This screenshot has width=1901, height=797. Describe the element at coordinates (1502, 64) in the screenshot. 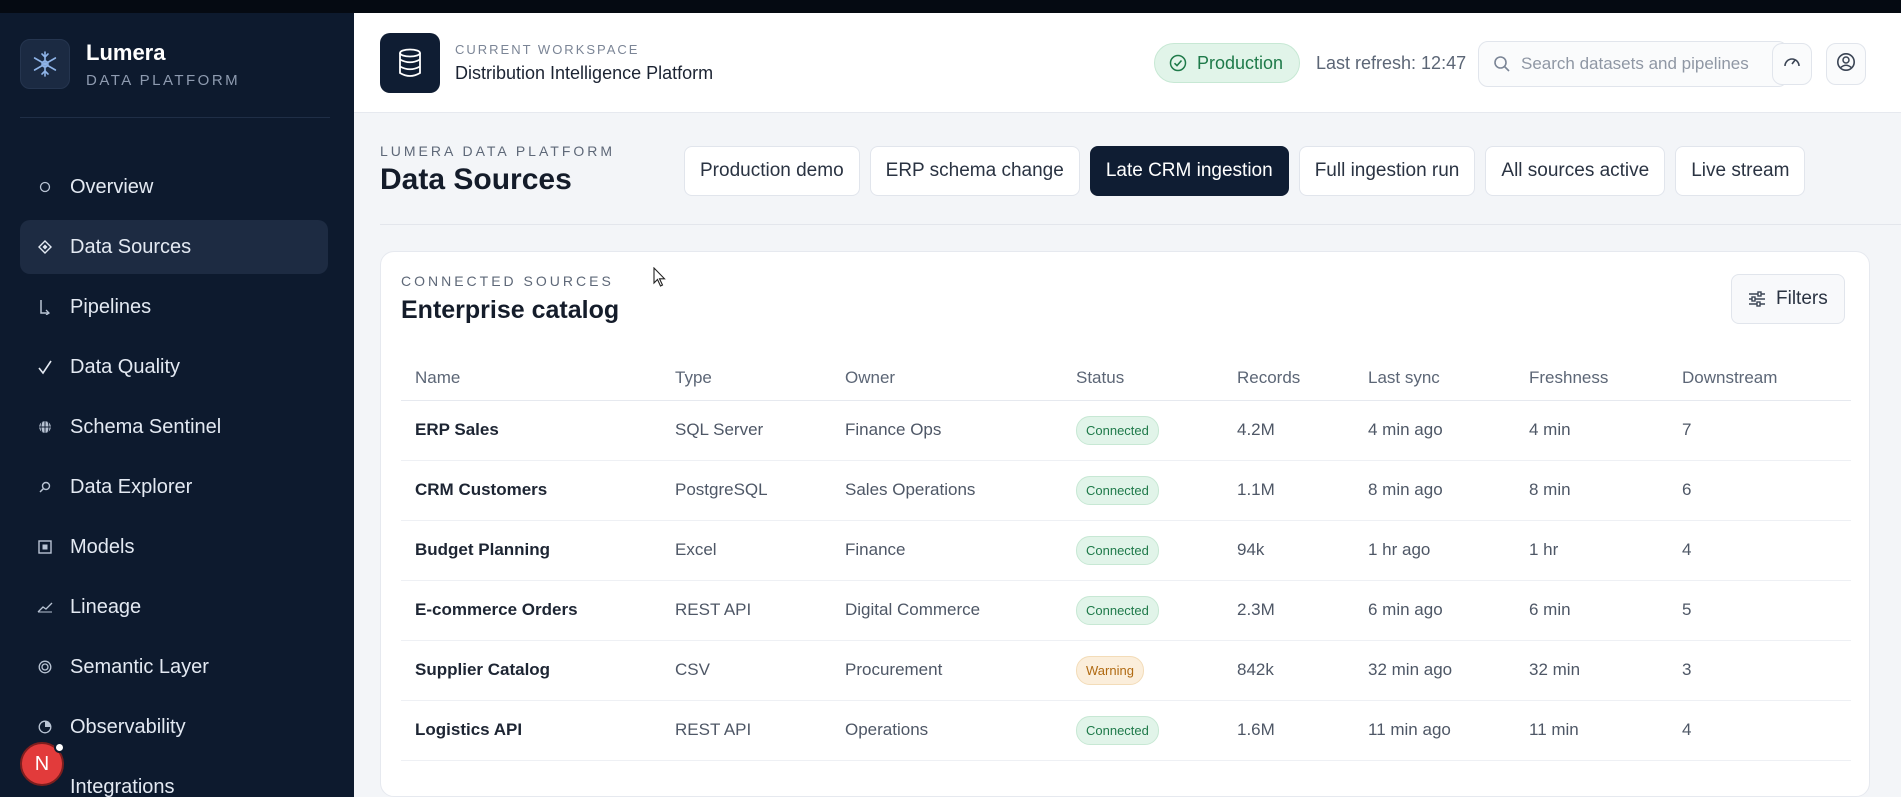

I see `search-icon` at that location.